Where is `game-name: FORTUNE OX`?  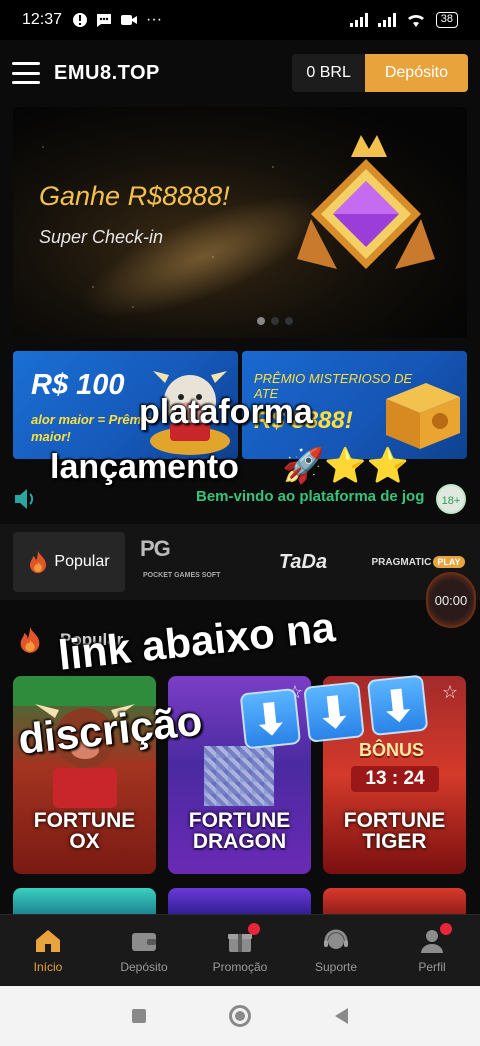 game-name: FORTUNE OX is located at coordinates (84, 831).